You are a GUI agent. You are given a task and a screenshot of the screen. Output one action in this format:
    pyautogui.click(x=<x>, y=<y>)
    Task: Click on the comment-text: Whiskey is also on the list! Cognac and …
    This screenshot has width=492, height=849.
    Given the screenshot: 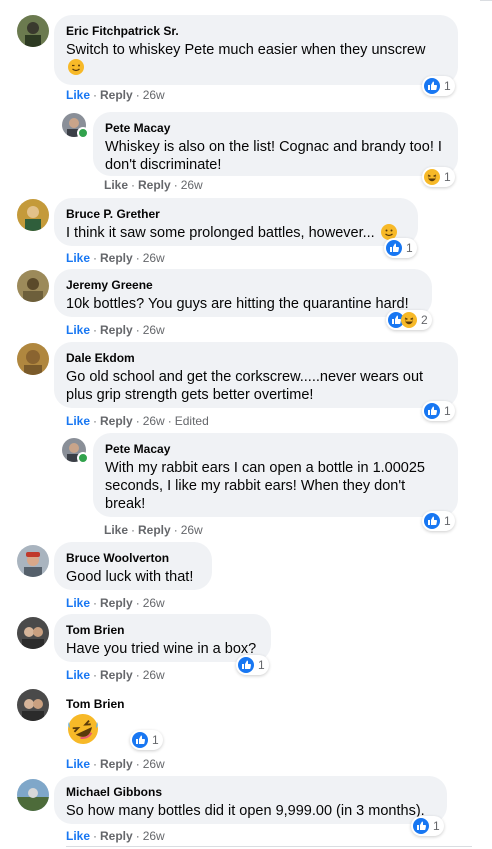 What is the action you would take?
    pyautogui.click(x=273, y=156)
    